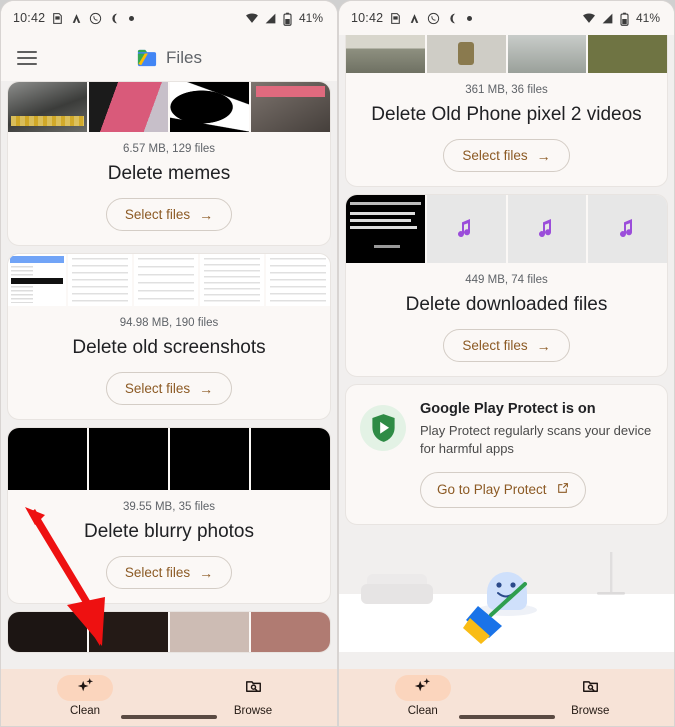  Describe the element at coordinates (169, 531) in the screenshot. I see `card-title: Delete blurry photos` at that location.